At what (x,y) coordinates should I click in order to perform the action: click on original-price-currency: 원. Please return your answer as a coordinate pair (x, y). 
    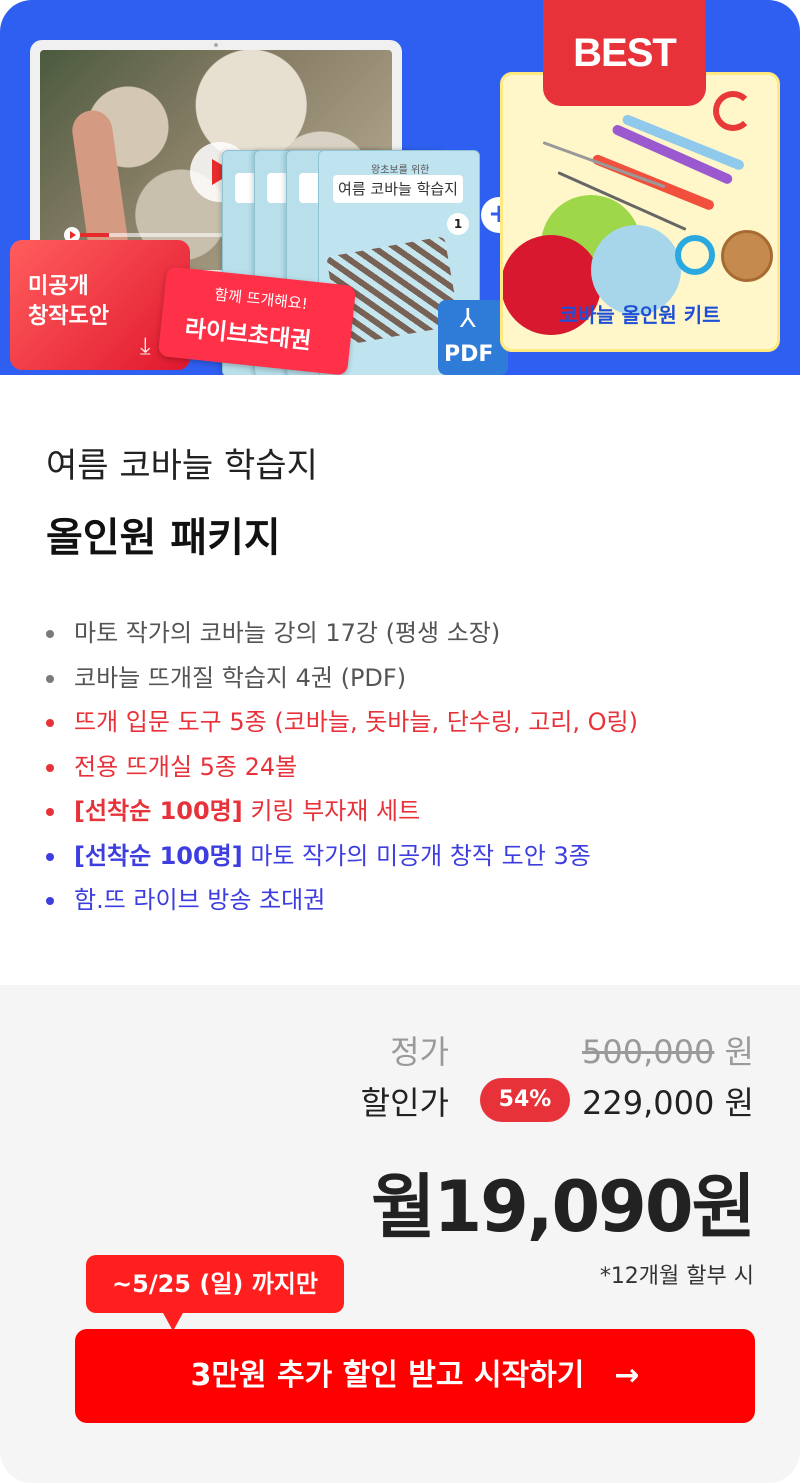
    Looking at the image, I should click on (739, 1052).